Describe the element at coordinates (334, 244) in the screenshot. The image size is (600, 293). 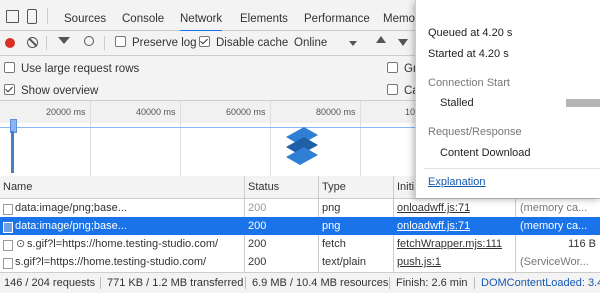
I see `row-type: fetch` at that location.